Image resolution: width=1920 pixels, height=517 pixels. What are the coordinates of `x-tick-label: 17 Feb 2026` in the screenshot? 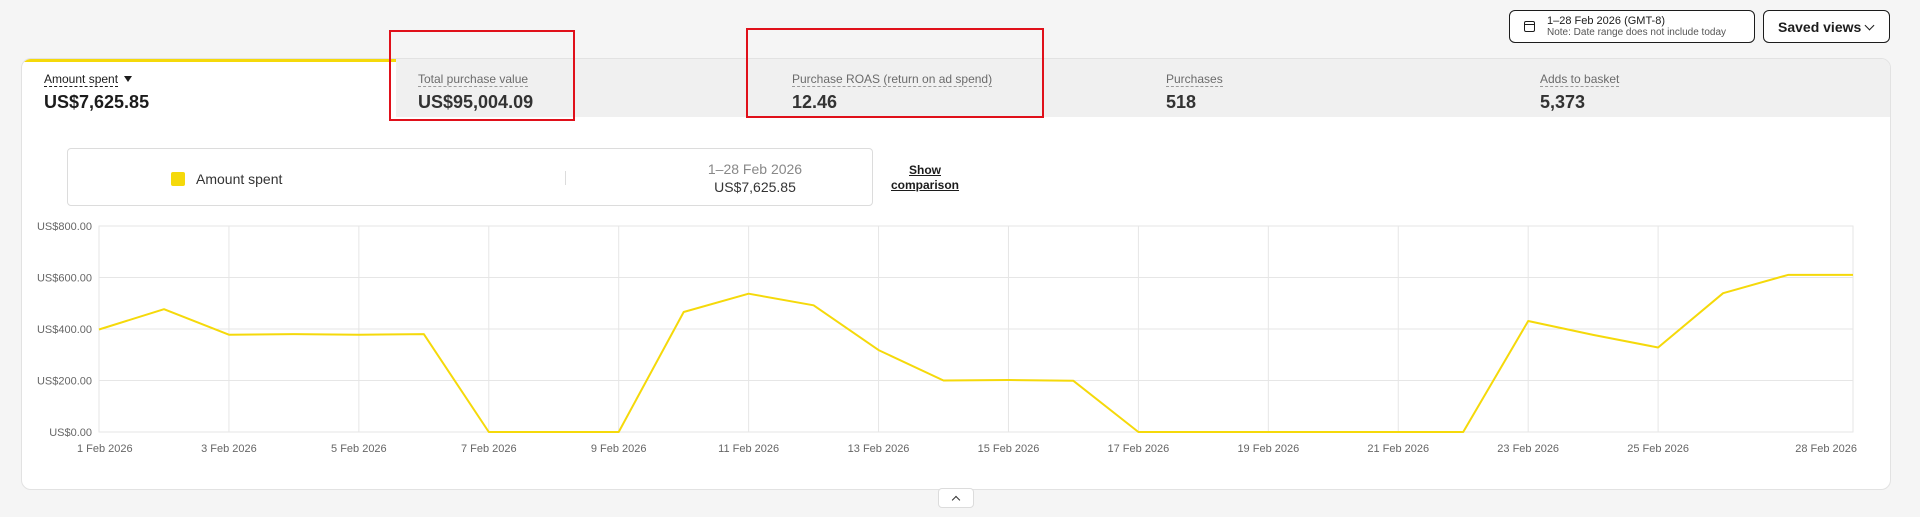 It's located at (1139, 449).